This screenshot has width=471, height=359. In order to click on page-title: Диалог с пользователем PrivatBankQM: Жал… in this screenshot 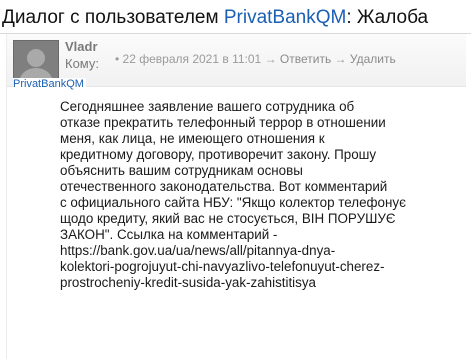, I will do `click(215, 18)`.